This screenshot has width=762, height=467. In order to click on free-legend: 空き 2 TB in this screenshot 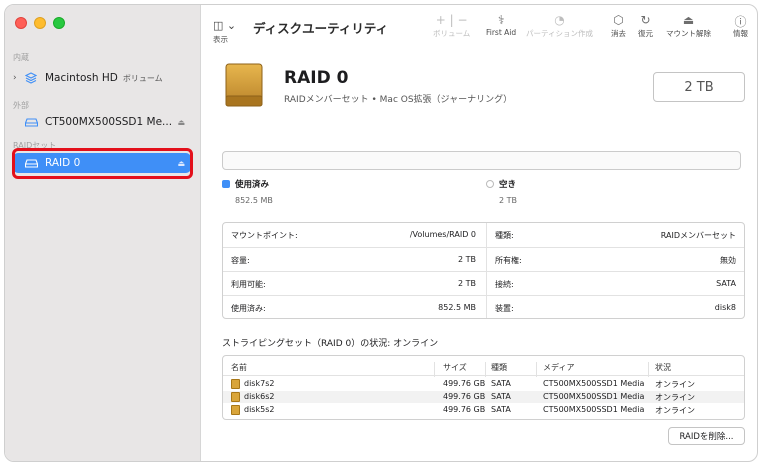, I will do `click(501, 191)`.